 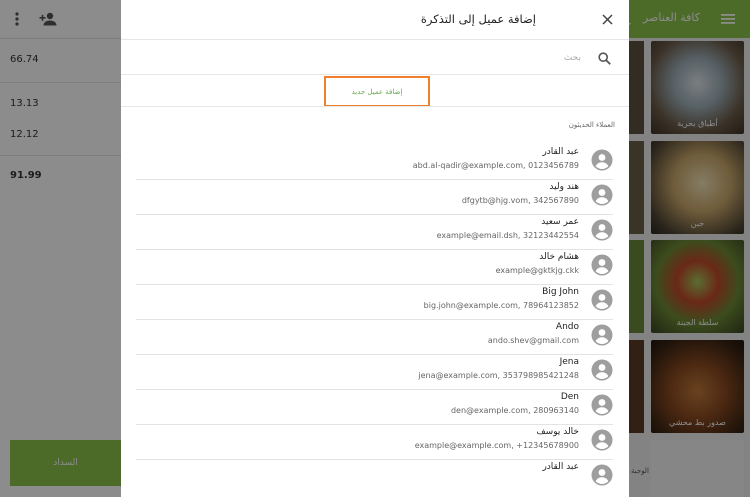 I want to click on customer-name: Ando, so click(x=567, y=327).